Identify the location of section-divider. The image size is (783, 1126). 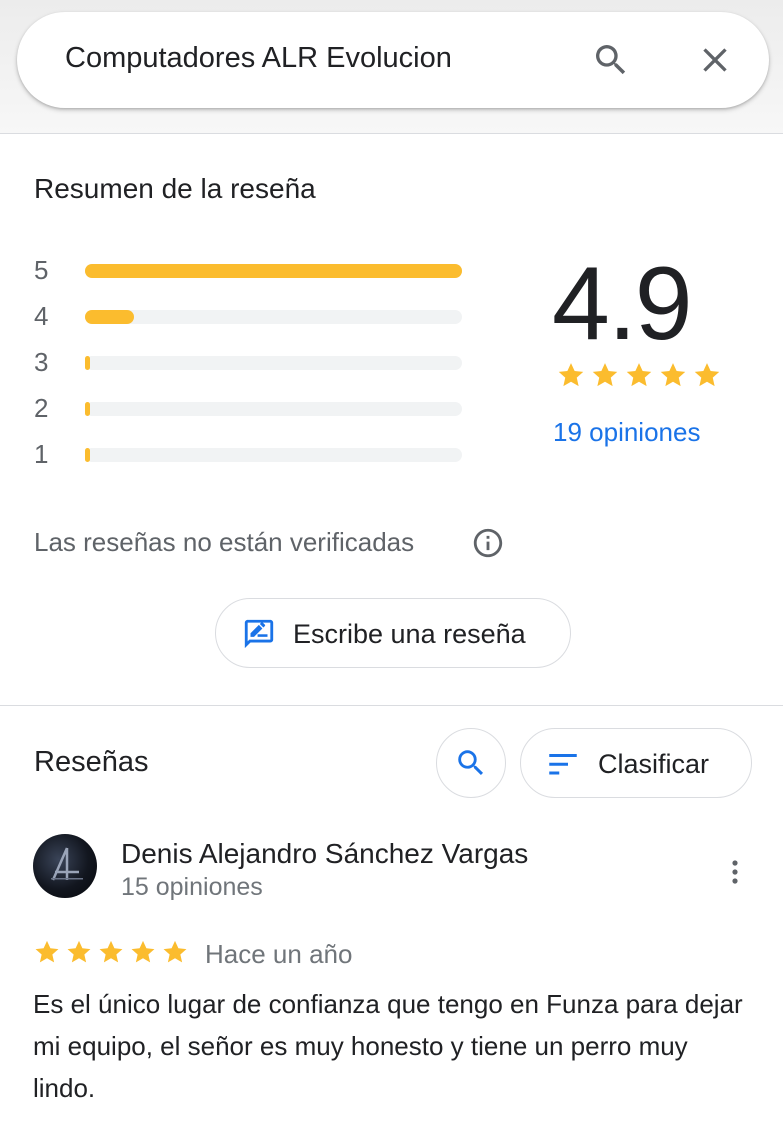
(391, 705).